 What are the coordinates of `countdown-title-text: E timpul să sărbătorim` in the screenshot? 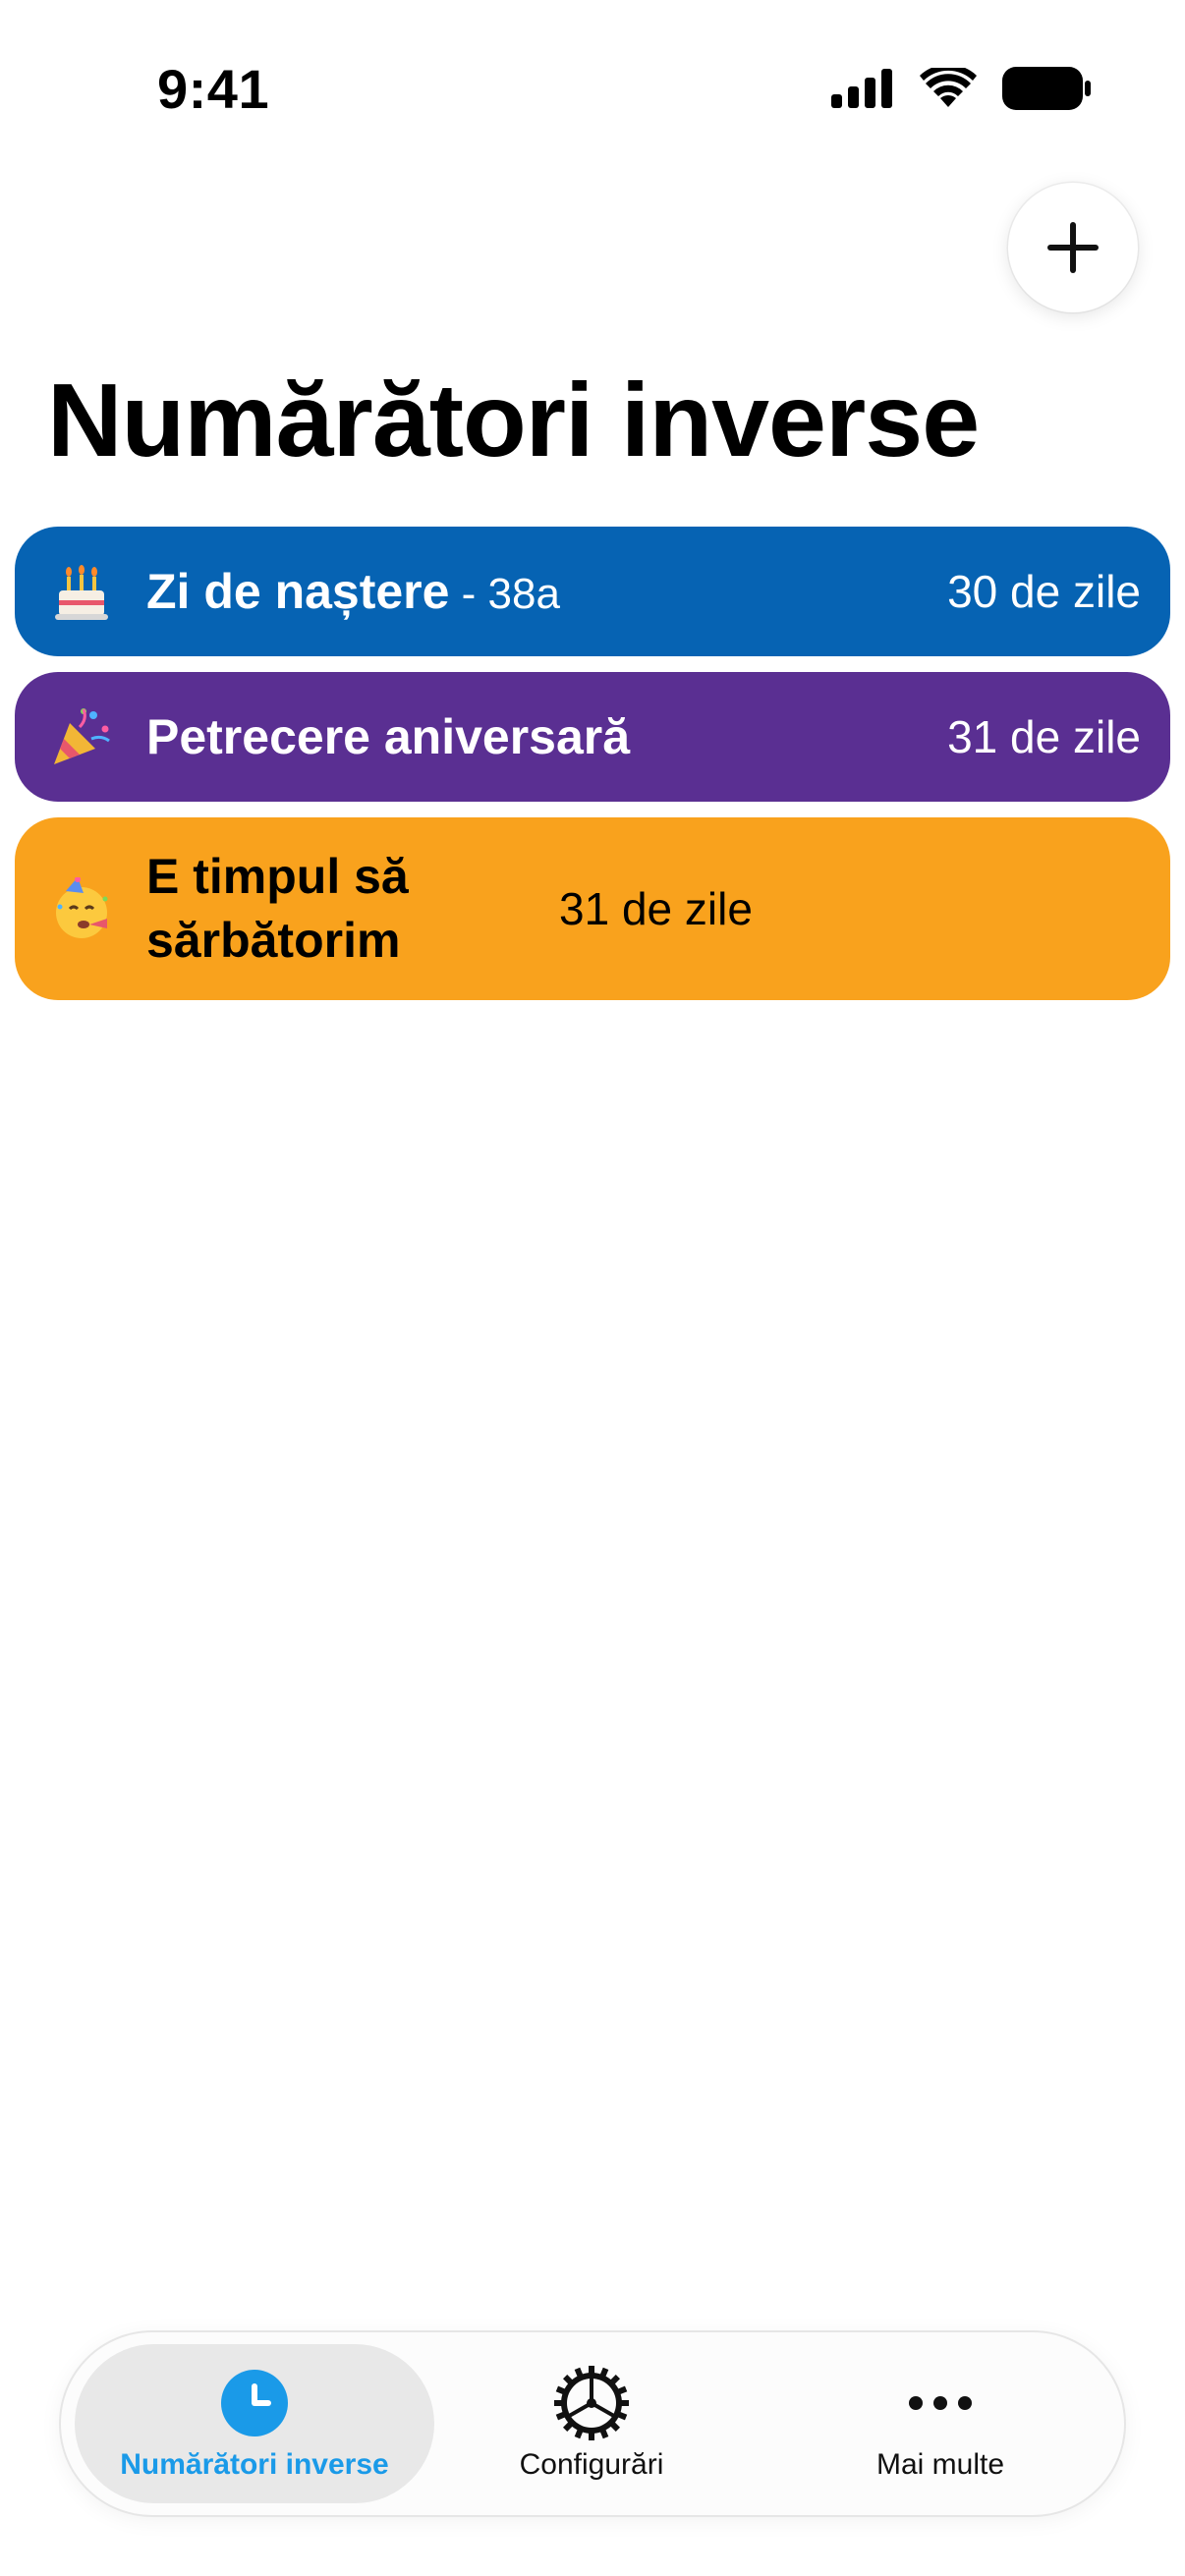 It's located at (278, 908).